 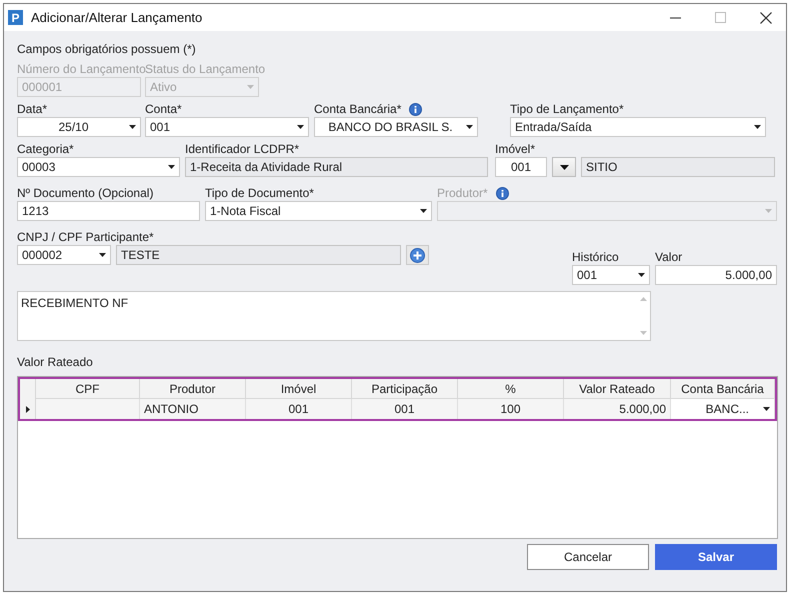 What do you see at coordinates (595, 257) in the screenshot?
I see `field-label: Histórico` at bounding box center [595, 257].